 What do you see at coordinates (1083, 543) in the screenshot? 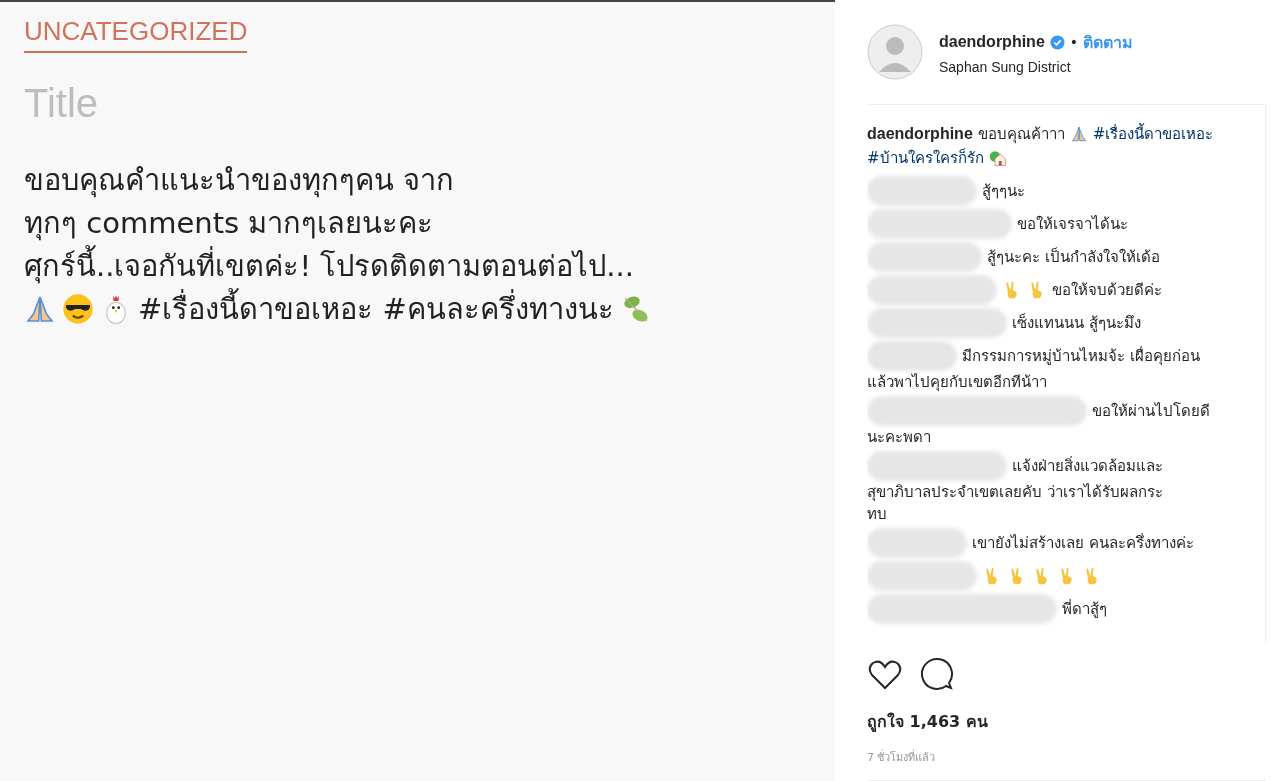
I see `comment-text: เขายังไม่สร้างเลย คนละครึ่งทางค่ะ` at bounding box center [1083, 543].